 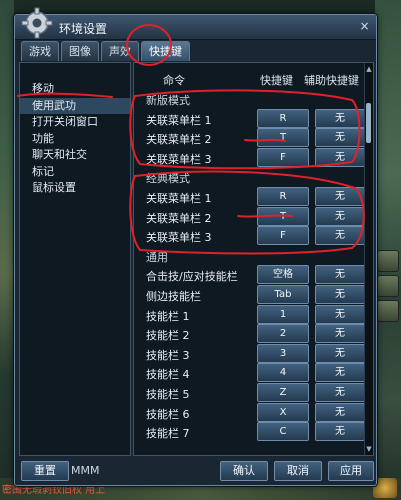 What do you see at coordinates (249, 432) in the screenshot?
I see `hotkey-row: 技能栏 7 C无` at bounding box center [249, 432].